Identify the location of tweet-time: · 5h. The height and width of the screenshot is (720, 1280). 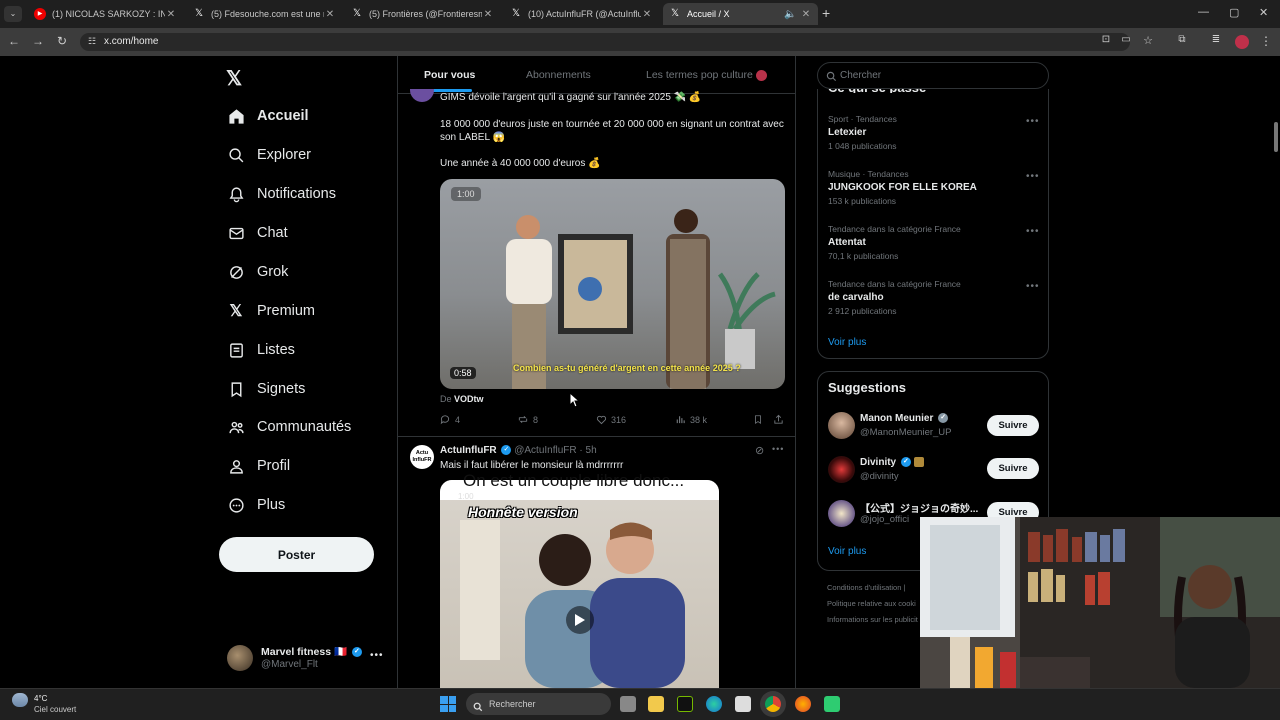
(587, 450).